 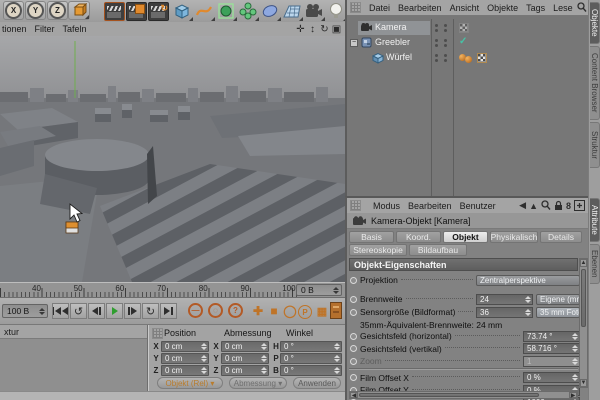 I want to click on timeline-ruler: 0 B 40 50 60 70 80 90 100, so click(x=172, y=290).